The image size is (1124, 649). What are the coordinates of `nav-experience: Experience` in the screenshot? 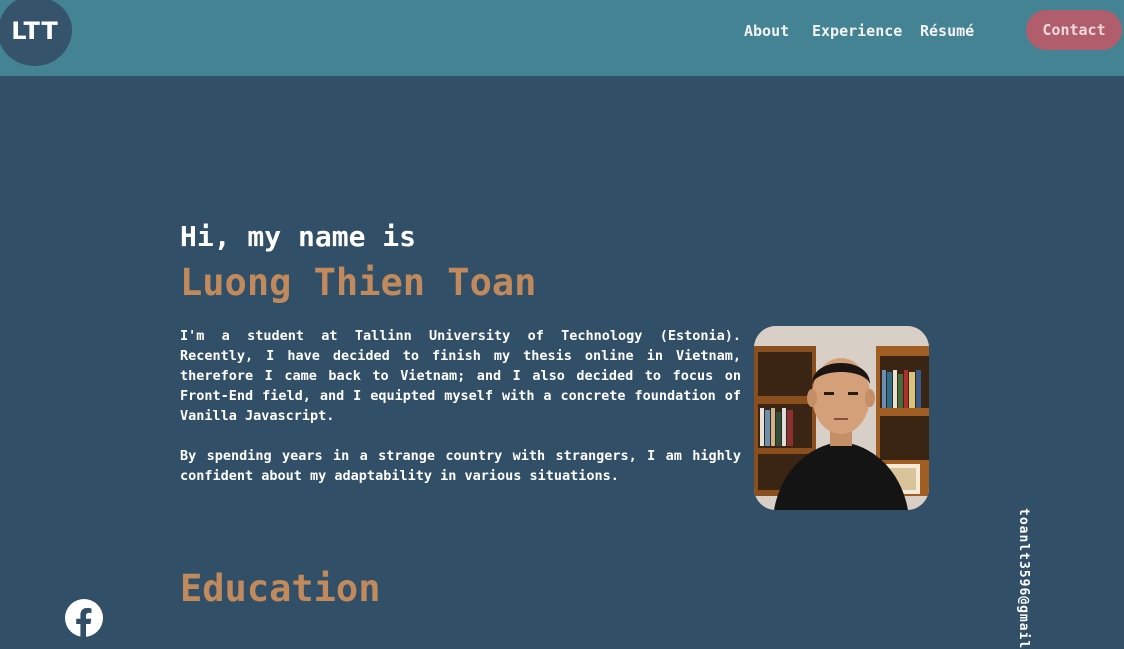 It's located at (857, 31).